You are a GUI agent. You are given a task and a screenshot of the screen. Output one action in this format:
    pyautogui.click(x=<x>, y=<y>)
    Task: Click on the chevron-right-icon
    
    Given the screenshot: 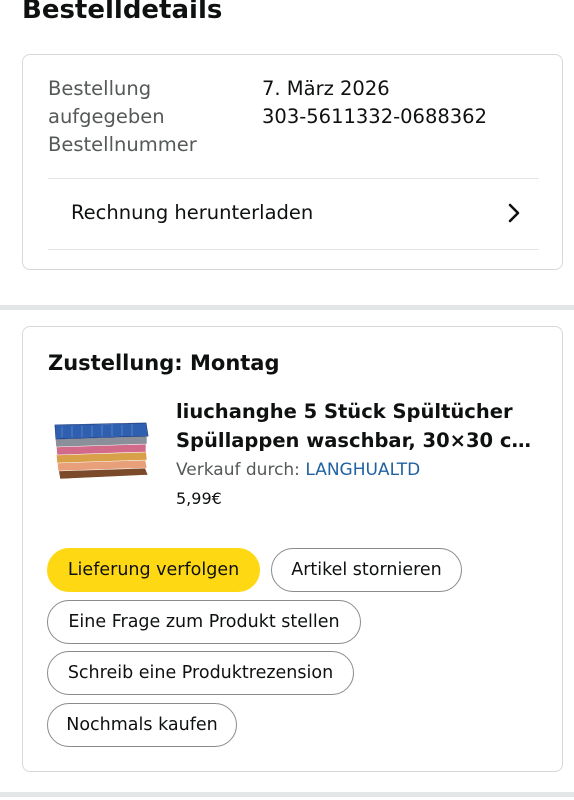 What is the action you would take?
    pyautogui.click(x=514, y=213)
    